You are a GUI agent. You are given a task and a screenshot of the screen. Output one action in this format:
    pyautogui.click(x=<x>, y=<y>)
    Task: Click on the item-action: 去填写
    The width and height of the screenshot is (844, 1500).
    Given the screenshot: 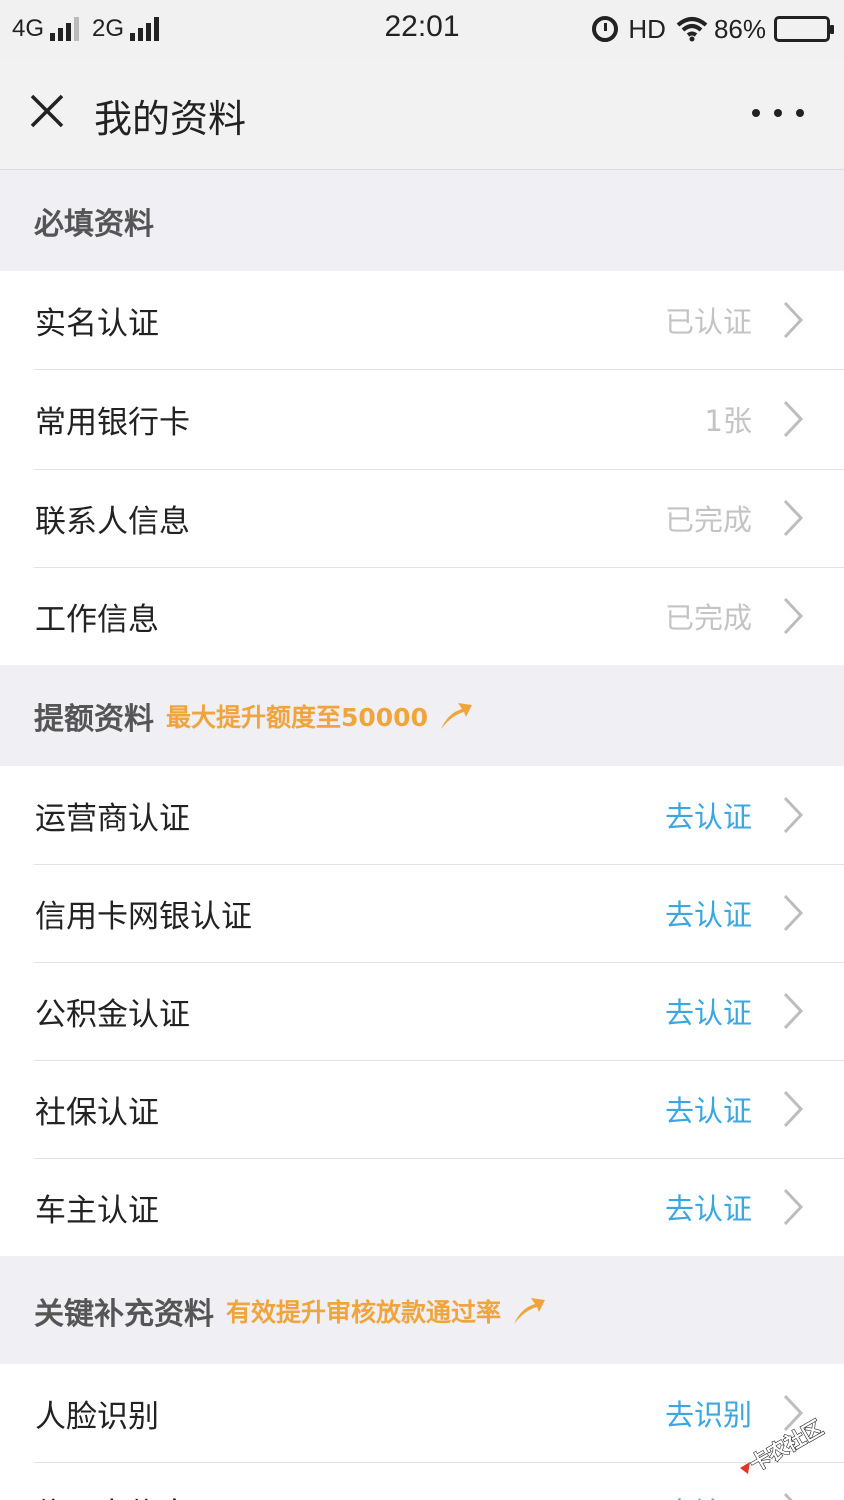 What is the action you would take?
    pyautogui.click(x=708, y=1495)
    